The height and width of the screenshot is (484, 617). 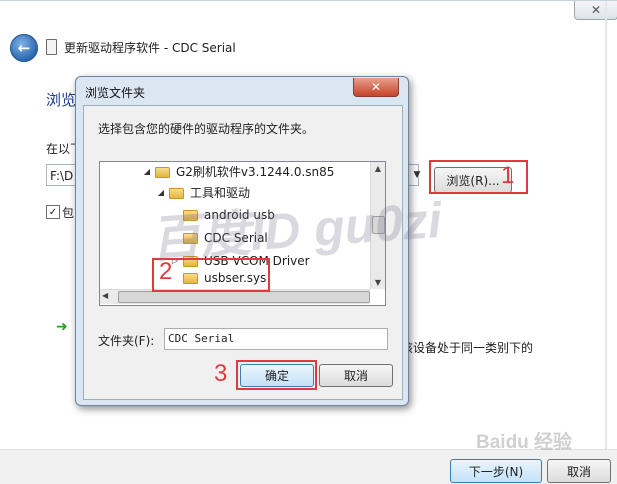 What do you see at coordinates (62, 327) in the screenshot?
I see `green-arrow-icon: ➜` at bounding box center [62, 327].